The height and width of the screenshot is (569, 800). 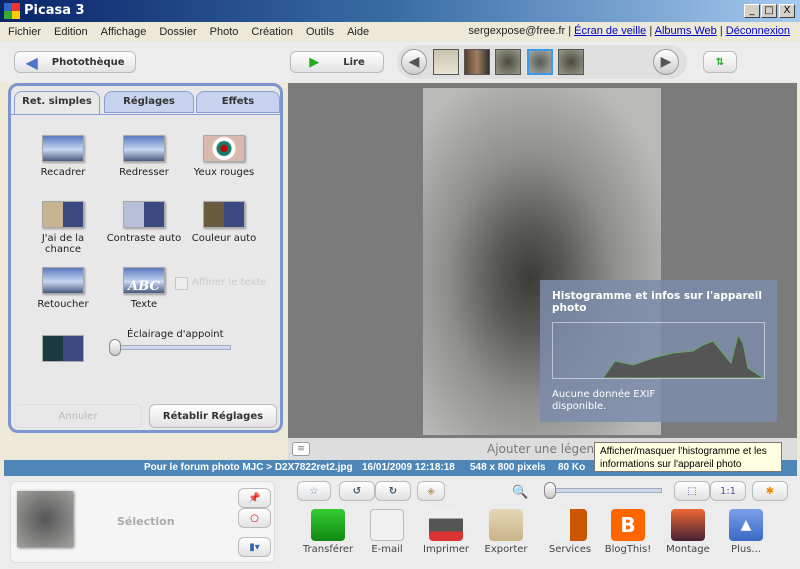 I want to click on zoom-magnifier-icon: 🔍, so click(x=520, y=492).